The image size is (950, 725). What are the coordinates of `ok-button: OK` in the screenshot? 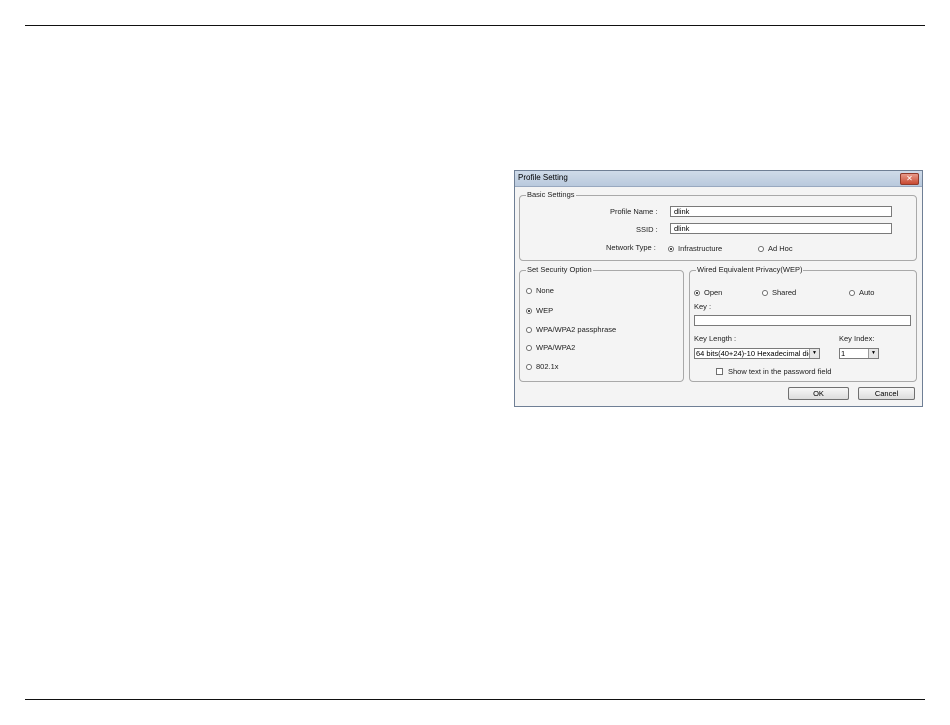 It's located at (818, 393).